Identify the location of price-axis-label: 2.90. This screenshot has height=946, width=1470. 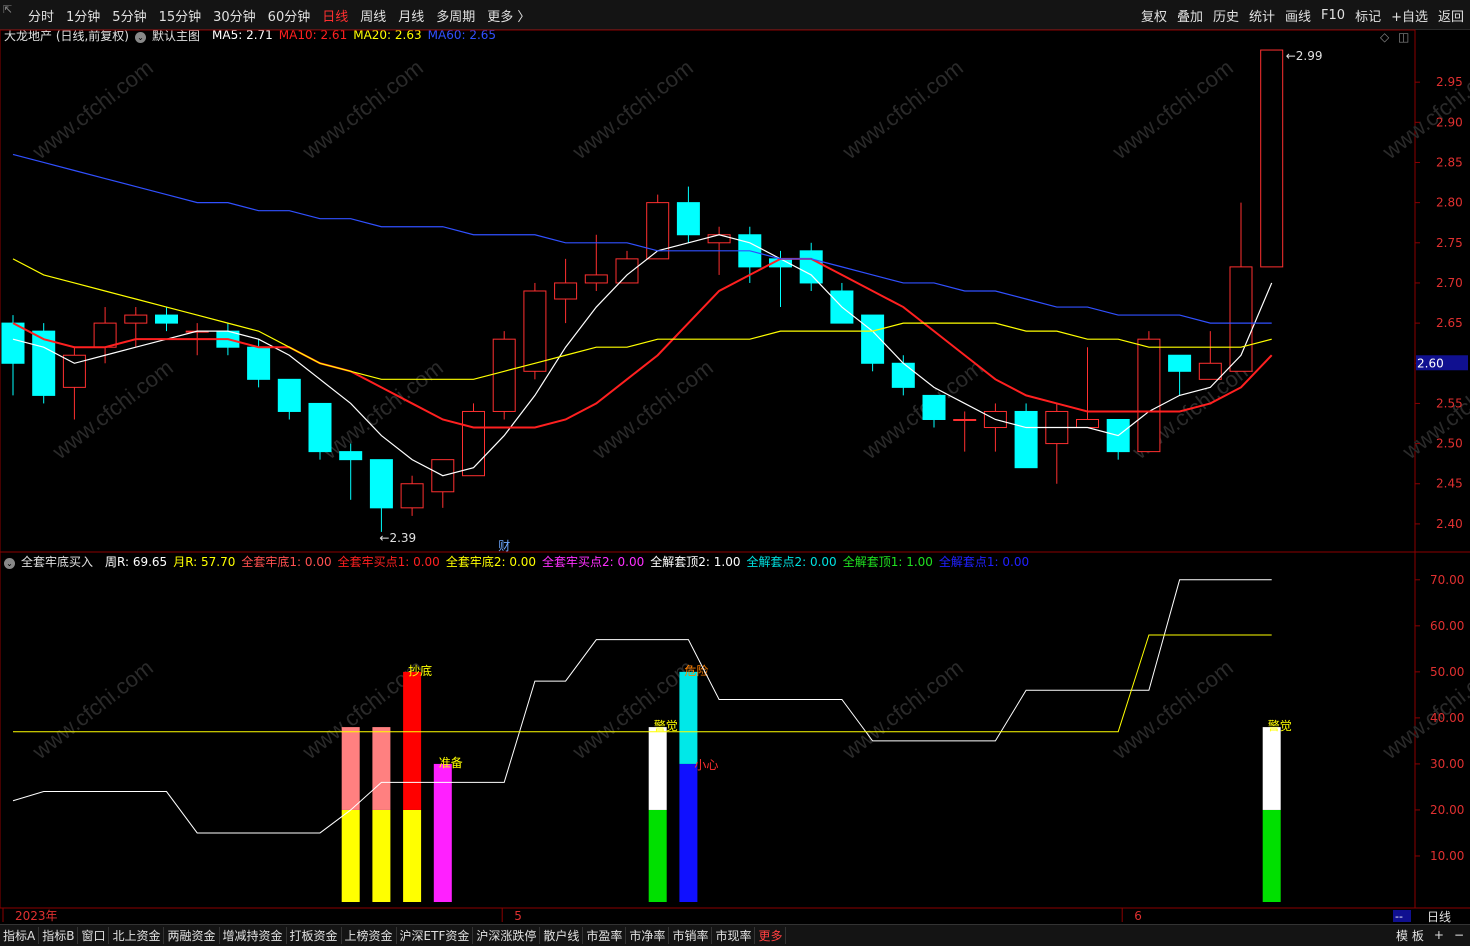
(1449, 122).